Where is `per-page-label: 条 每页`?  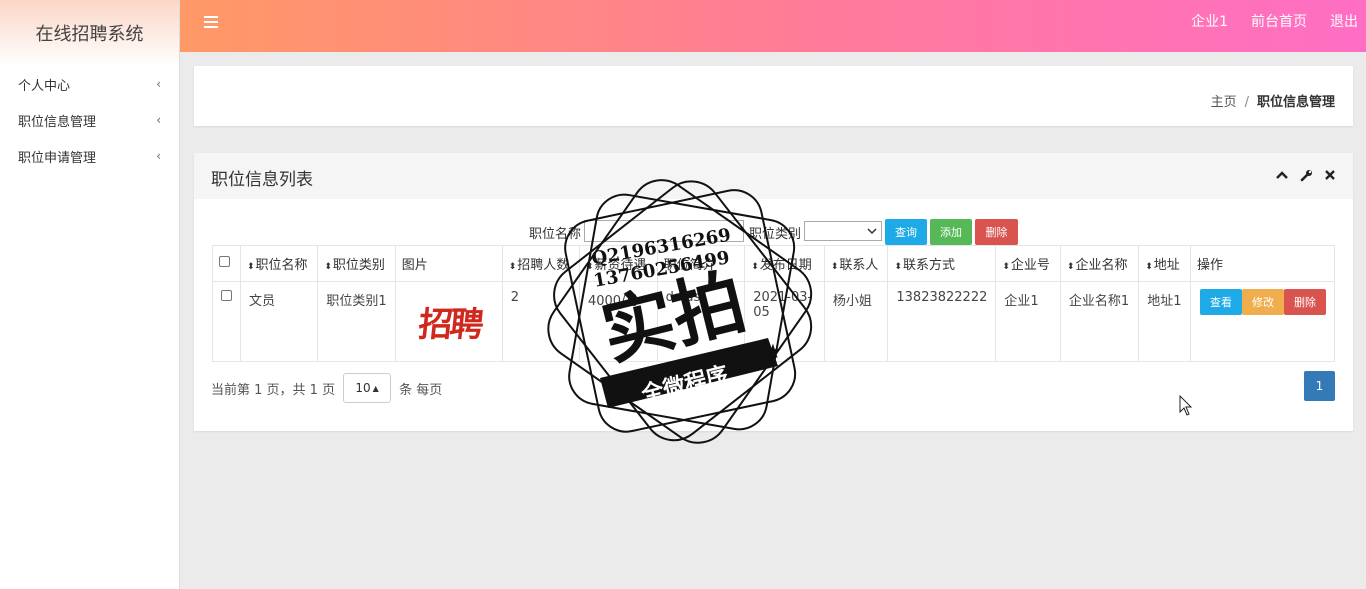
per-page-label: 条 每页 is located at coordinates (421, 390).